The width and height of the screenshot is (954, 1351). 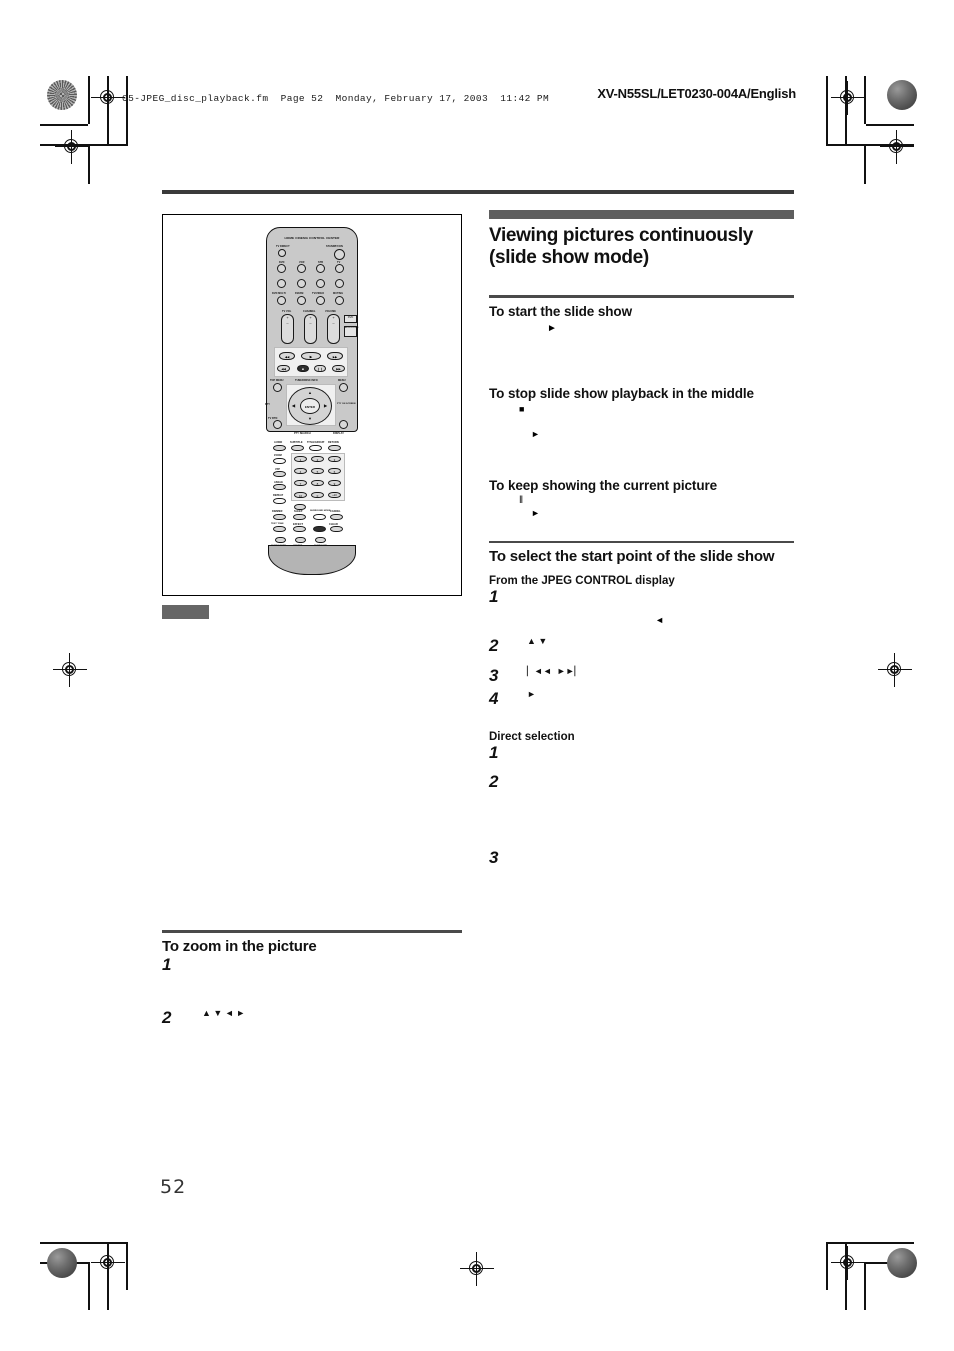 I want to click on remote-key-9: 9, so click(x=334, y=483).